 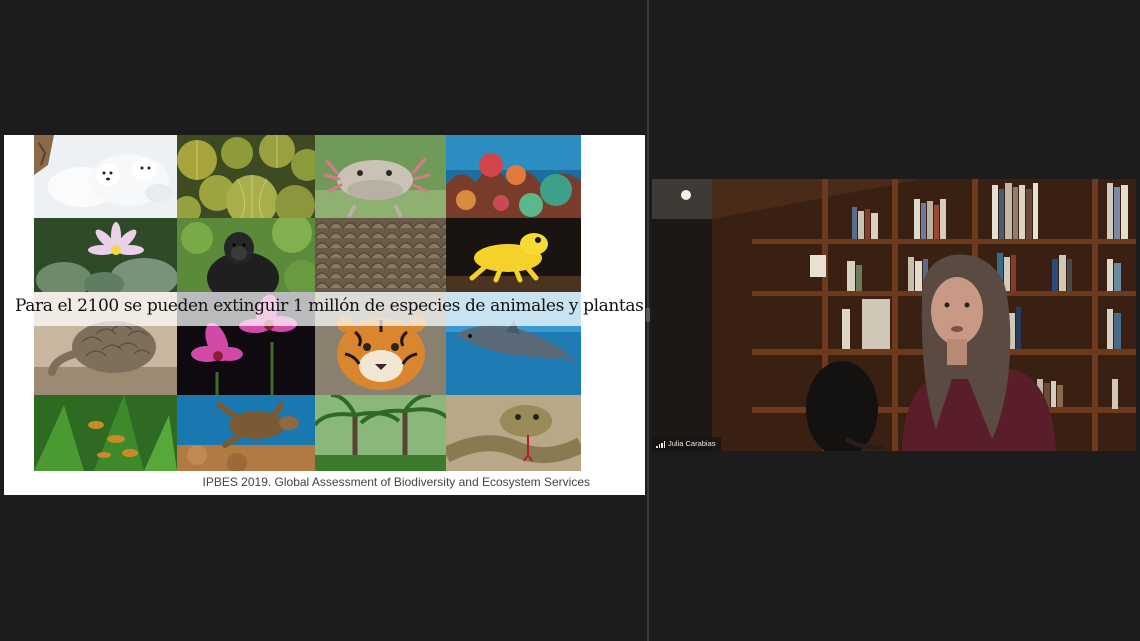 What do you see at coordinates (105, 176) in the screenshot?
I see `polar-bears-photo` at bounding box center [105, 176].